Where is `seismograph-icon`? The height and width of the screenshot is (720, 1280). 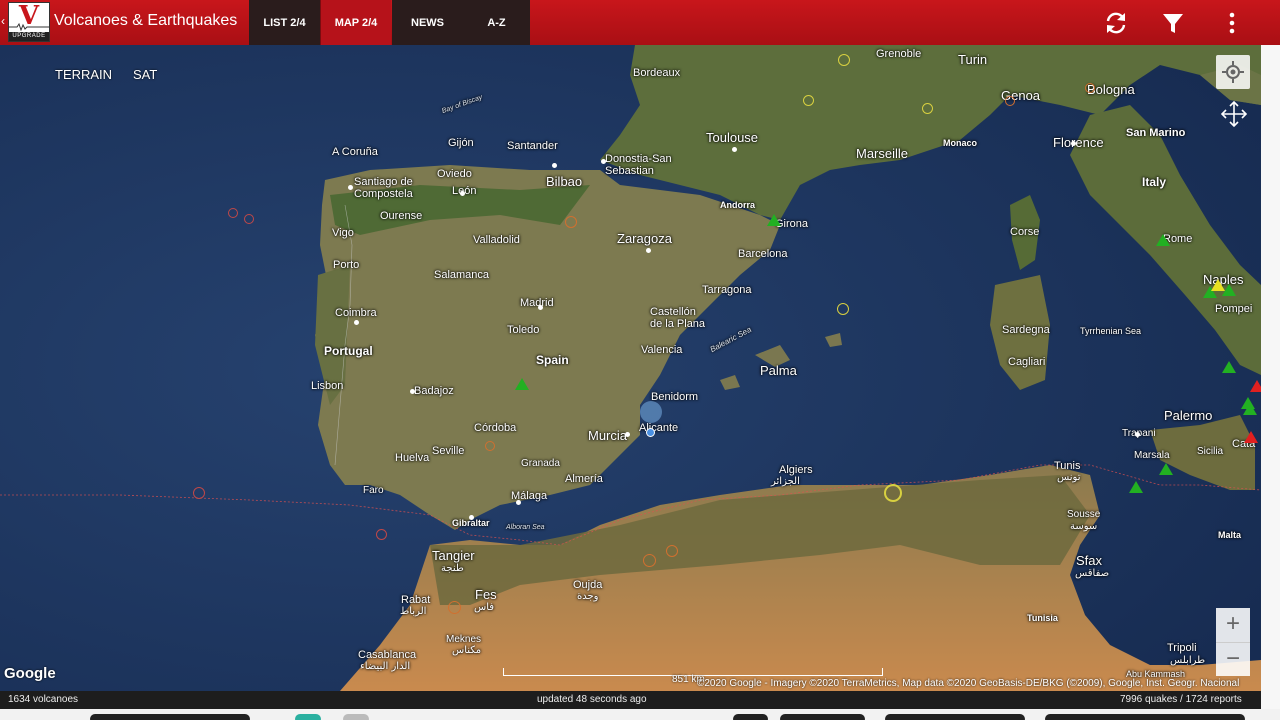 seismograph-icon is located at coordinates (29, 27).